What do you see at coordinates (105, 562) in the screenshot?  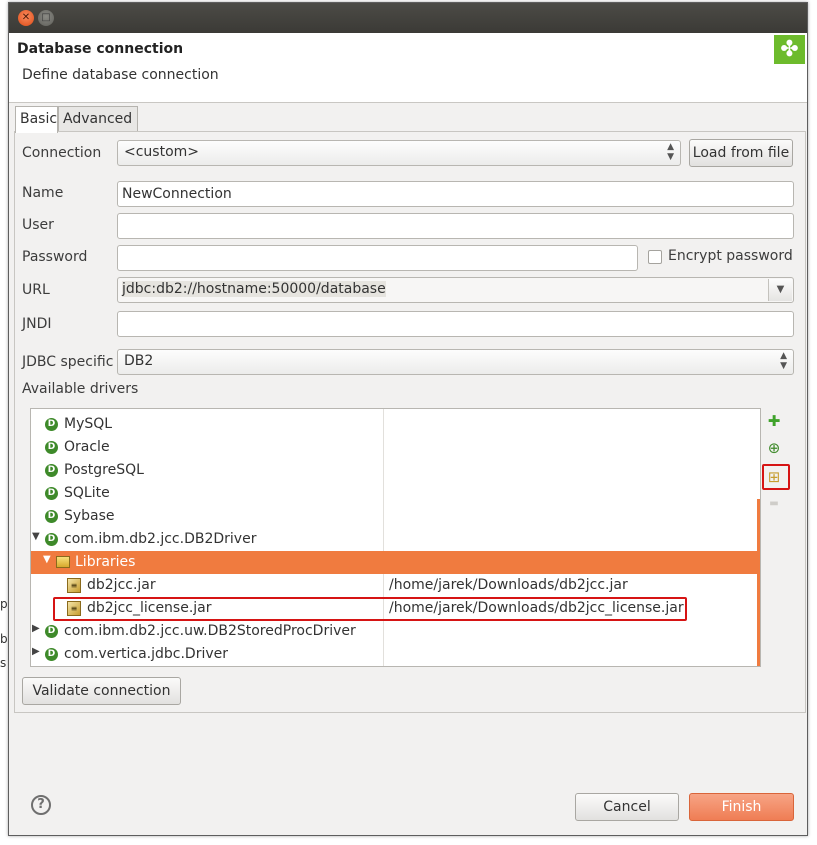 I see `tree-item-label: Libraries` at bounding box center [105, 562].